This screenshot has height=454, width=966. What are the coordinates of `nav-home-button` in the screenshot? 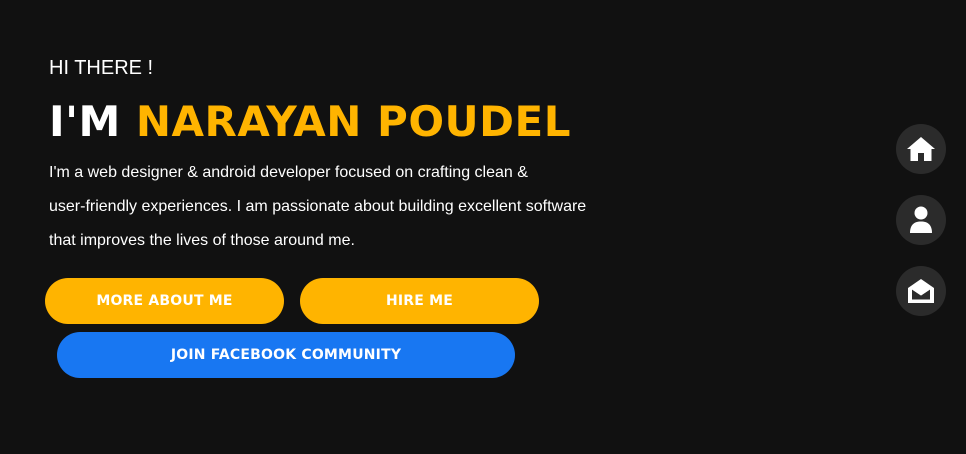 It's located at (921, 149).